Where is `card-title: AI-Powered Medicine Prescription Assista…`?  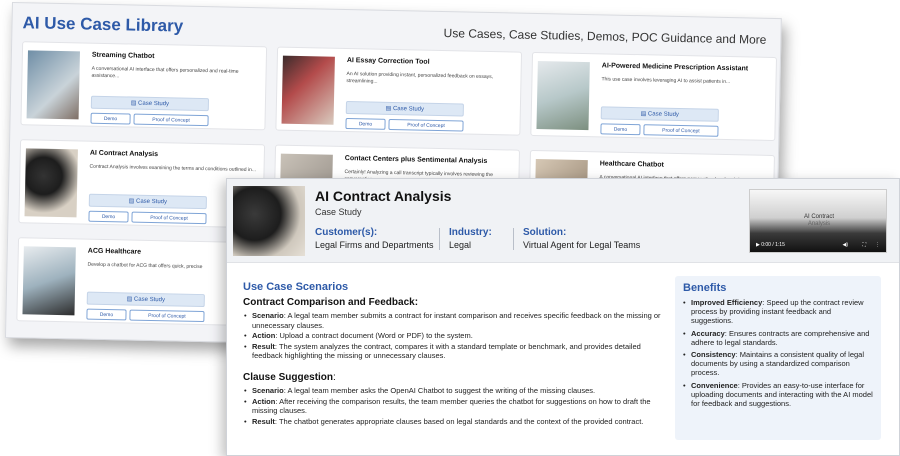
card-title: AI-Powered Medicine Prescription Assista… is located at coordinates (675, 67).